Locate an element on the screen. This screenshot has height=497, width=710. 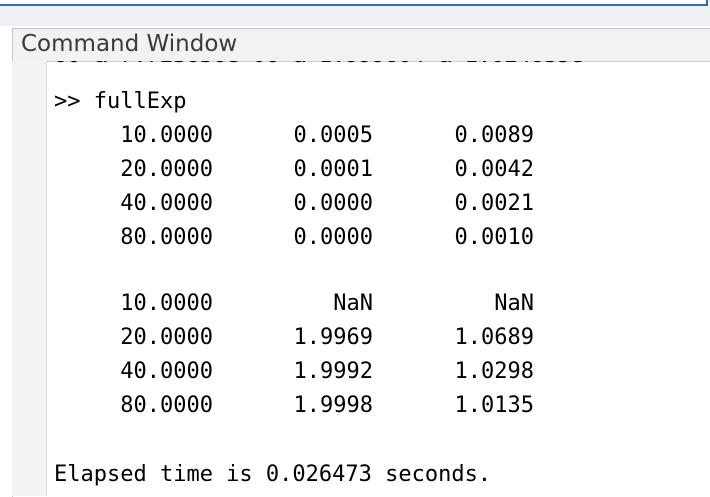
table-cell: 1.0689 is located at coordinates (494, 337).